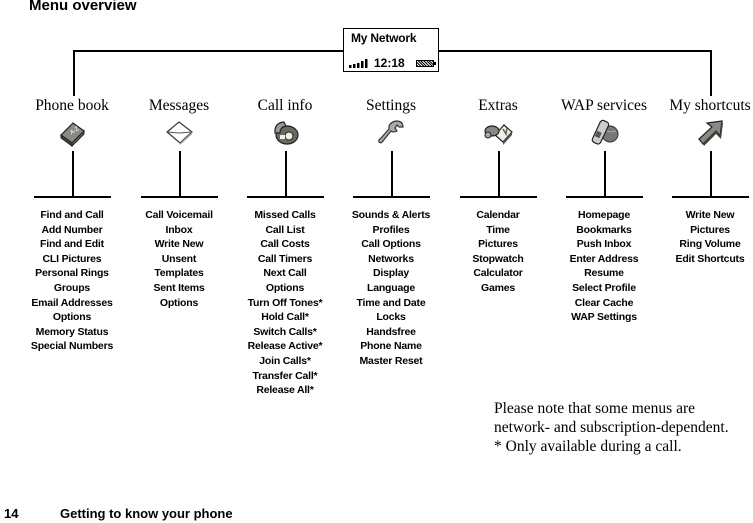 The width and height of the screenshot is (753, 523). Describe the element at coordinates (384, 38) in the screenshot. I see `network-name: My Network` at that location.